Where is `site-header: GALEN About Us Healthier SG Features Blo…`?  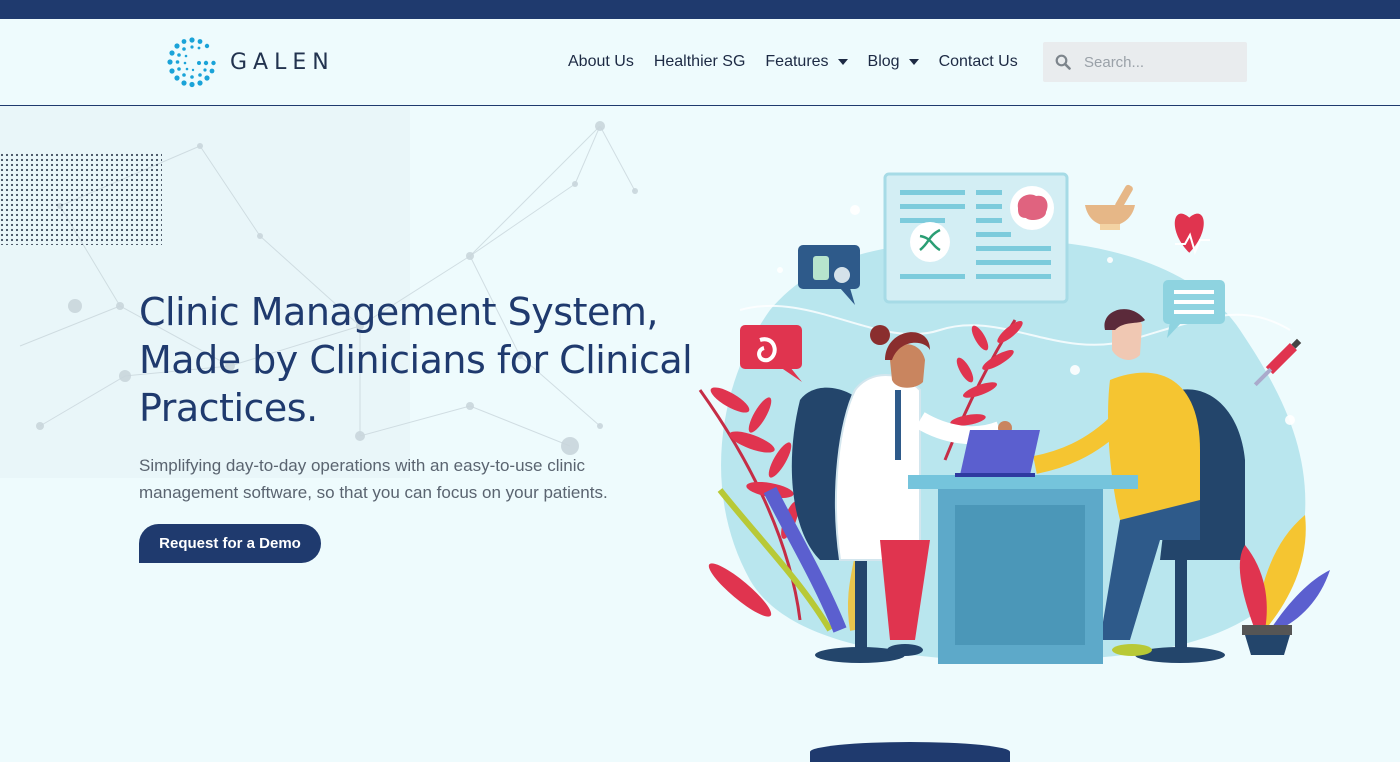 site-header: GALEN About Us Healthier SG Features Blo… is located at coordinates (700, 62).